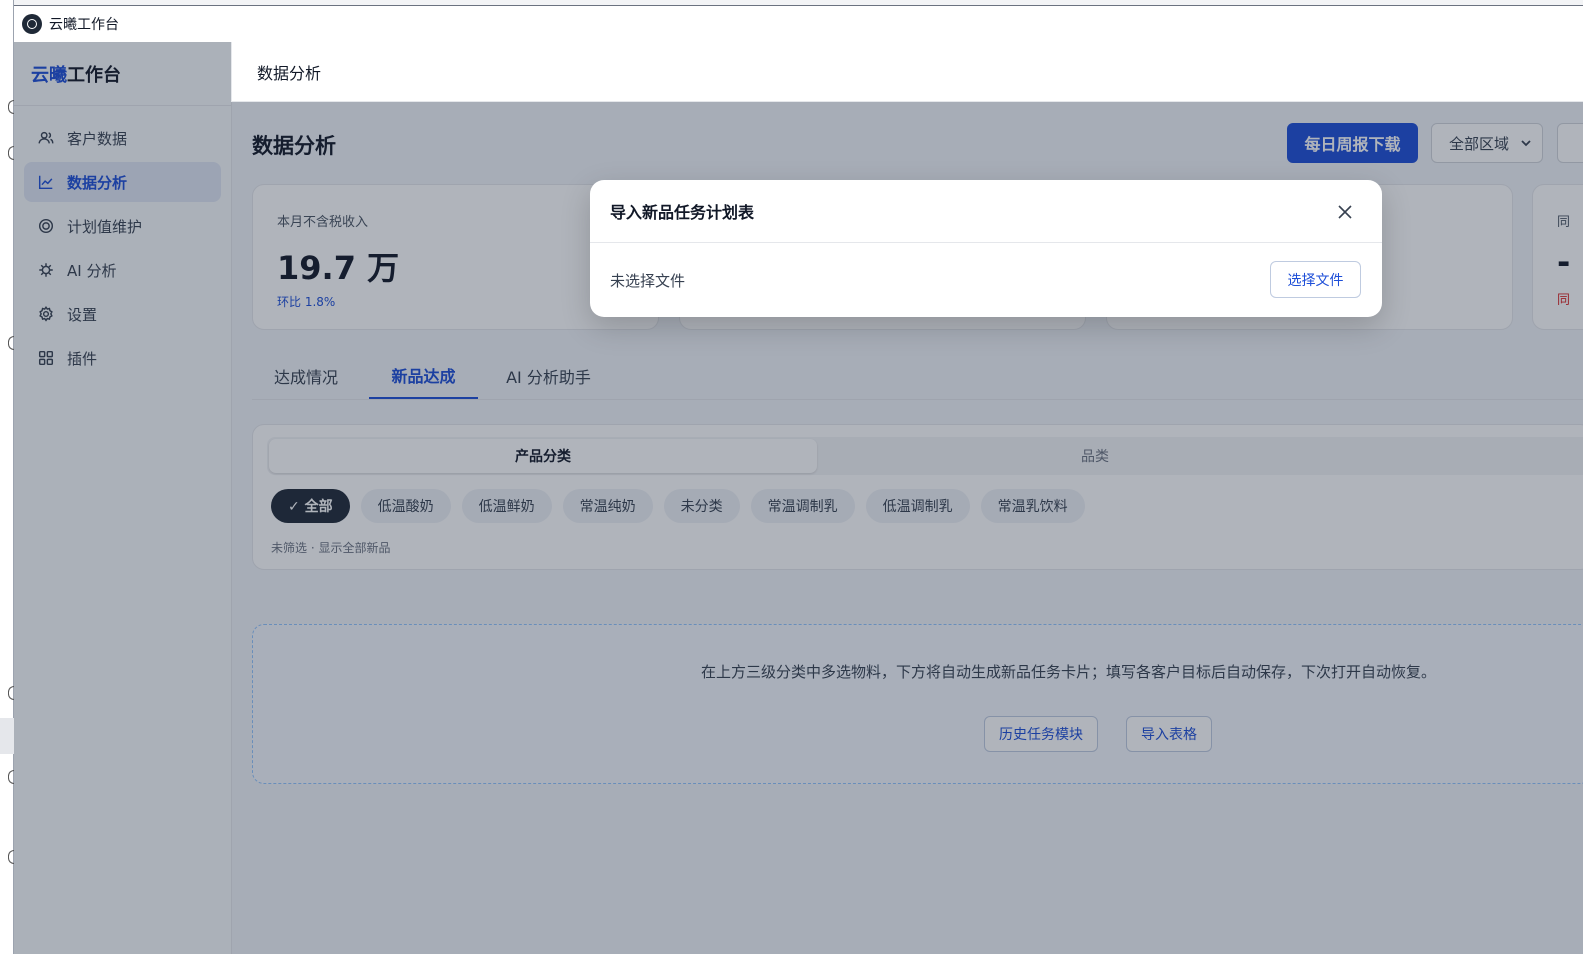 This screenshot has height=954, width=1583. What do you see at coordinates (907, 72) in the screenshot?
I see `top-header: 数据分析` at bounding box center [907, 72].